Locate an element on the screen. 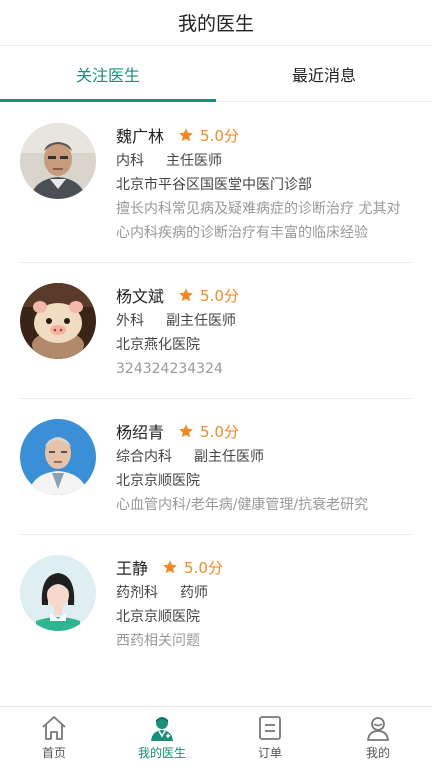 The image size is (432, 768). doctor-dept-title: 综合内科 副主任医师 is located at coordinates (264, 457).